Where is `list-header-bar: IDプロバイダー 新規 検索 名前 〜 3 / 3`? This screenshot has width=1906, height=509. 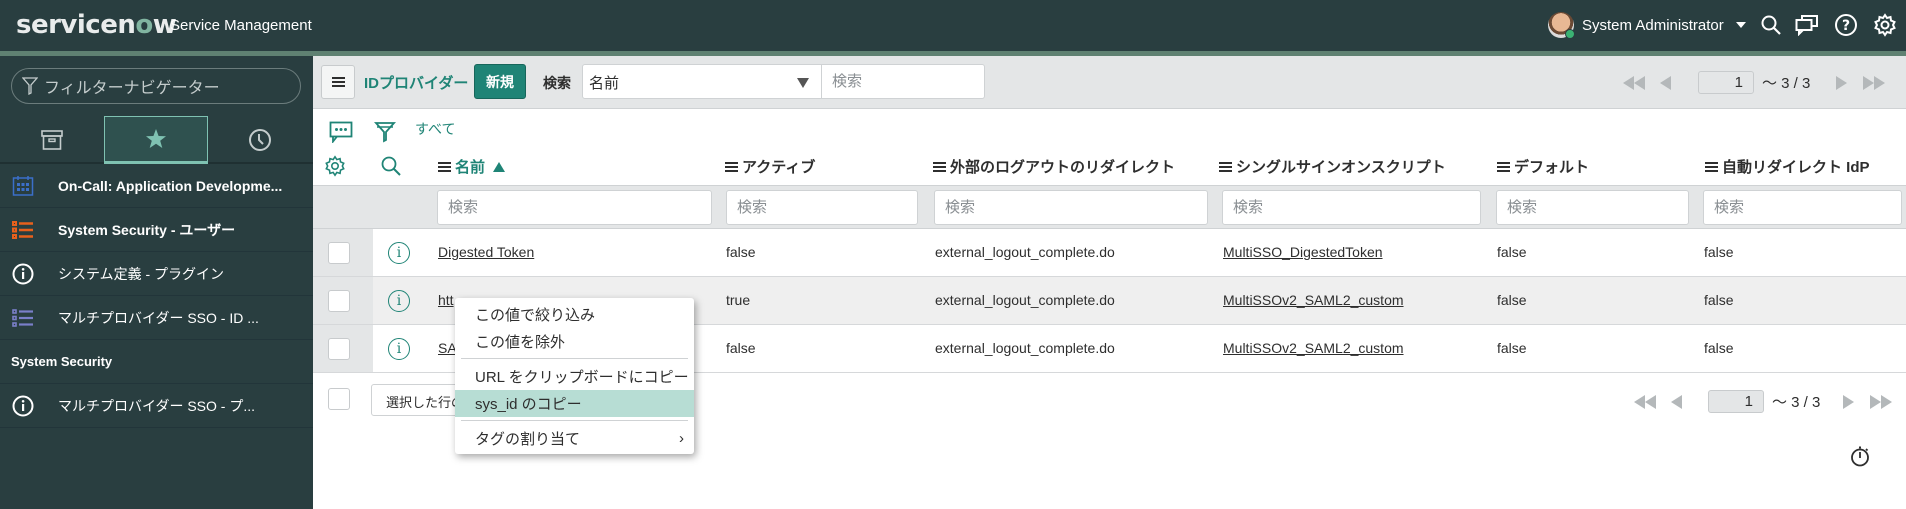
list-header-bar: IDプロバイダー 新規 検索 名前 〜 3 / 3 is located at coordinates (1109, 82).